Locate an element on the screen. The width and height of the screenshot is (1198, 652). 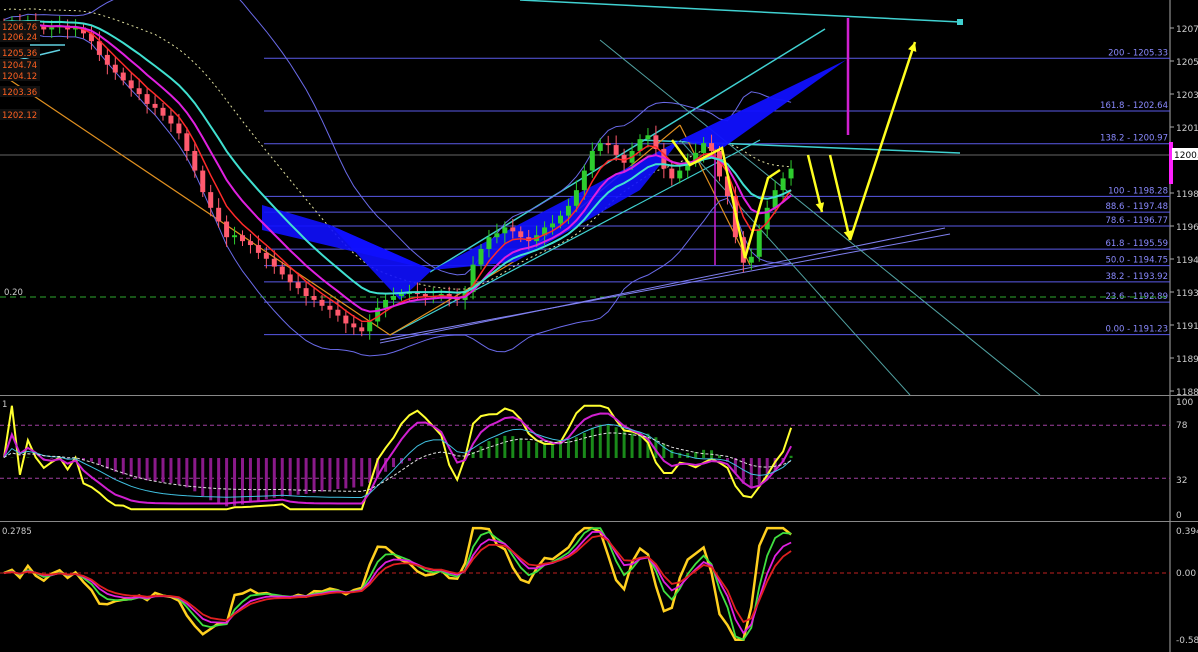
fib-level-label: 100 - 1198.28 is located at coordinates (1138, 191).